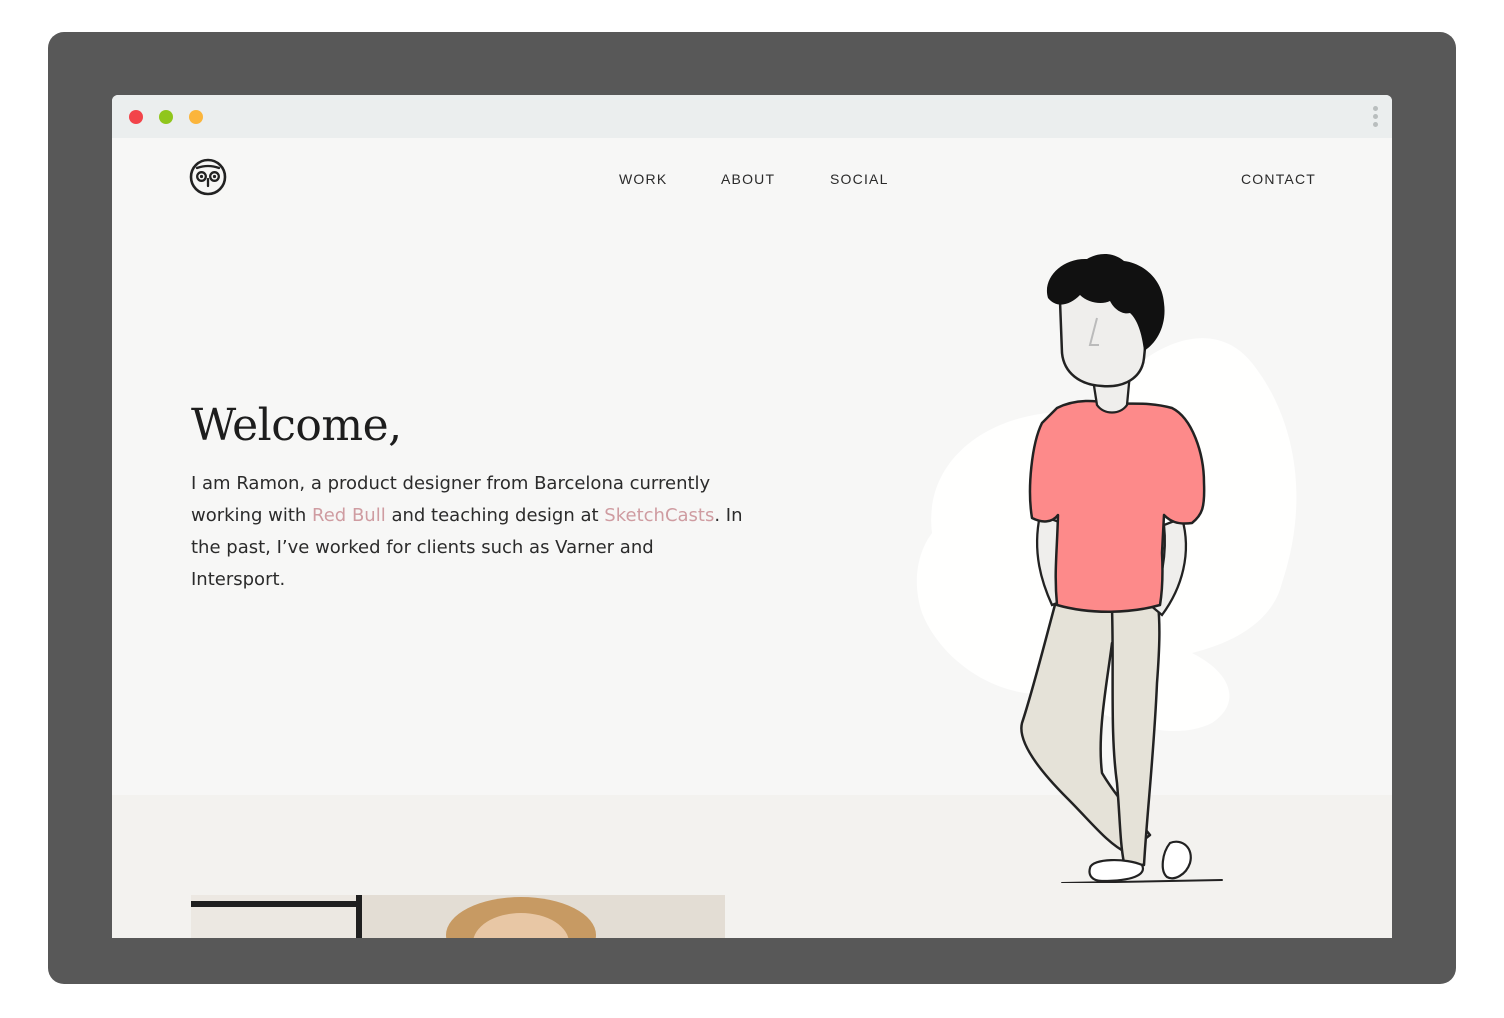  I want to click on kebab-menu-icon, so click(1375, 118).